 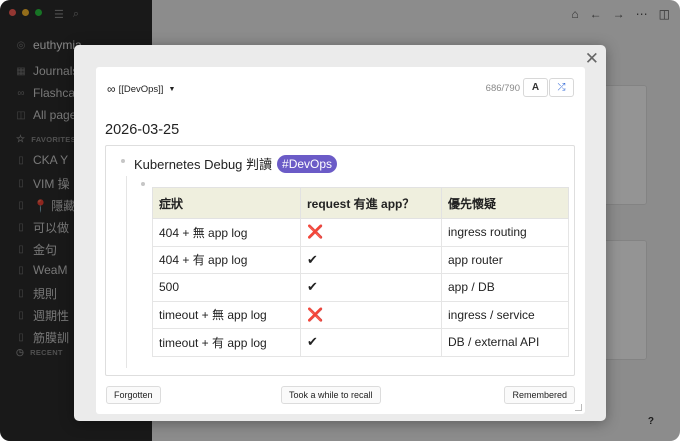 What do you see at coordinates (143, 184) in the screenshot?
I see `child-block-bullet` at bounding box center [143, 184].